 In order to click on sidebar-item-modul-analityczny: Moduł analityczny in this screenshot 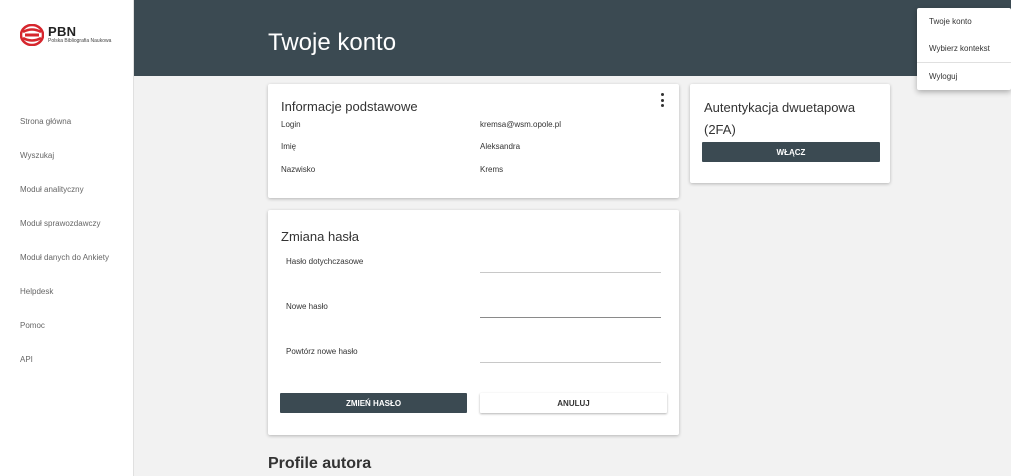, I will do `click(67, 189)`.